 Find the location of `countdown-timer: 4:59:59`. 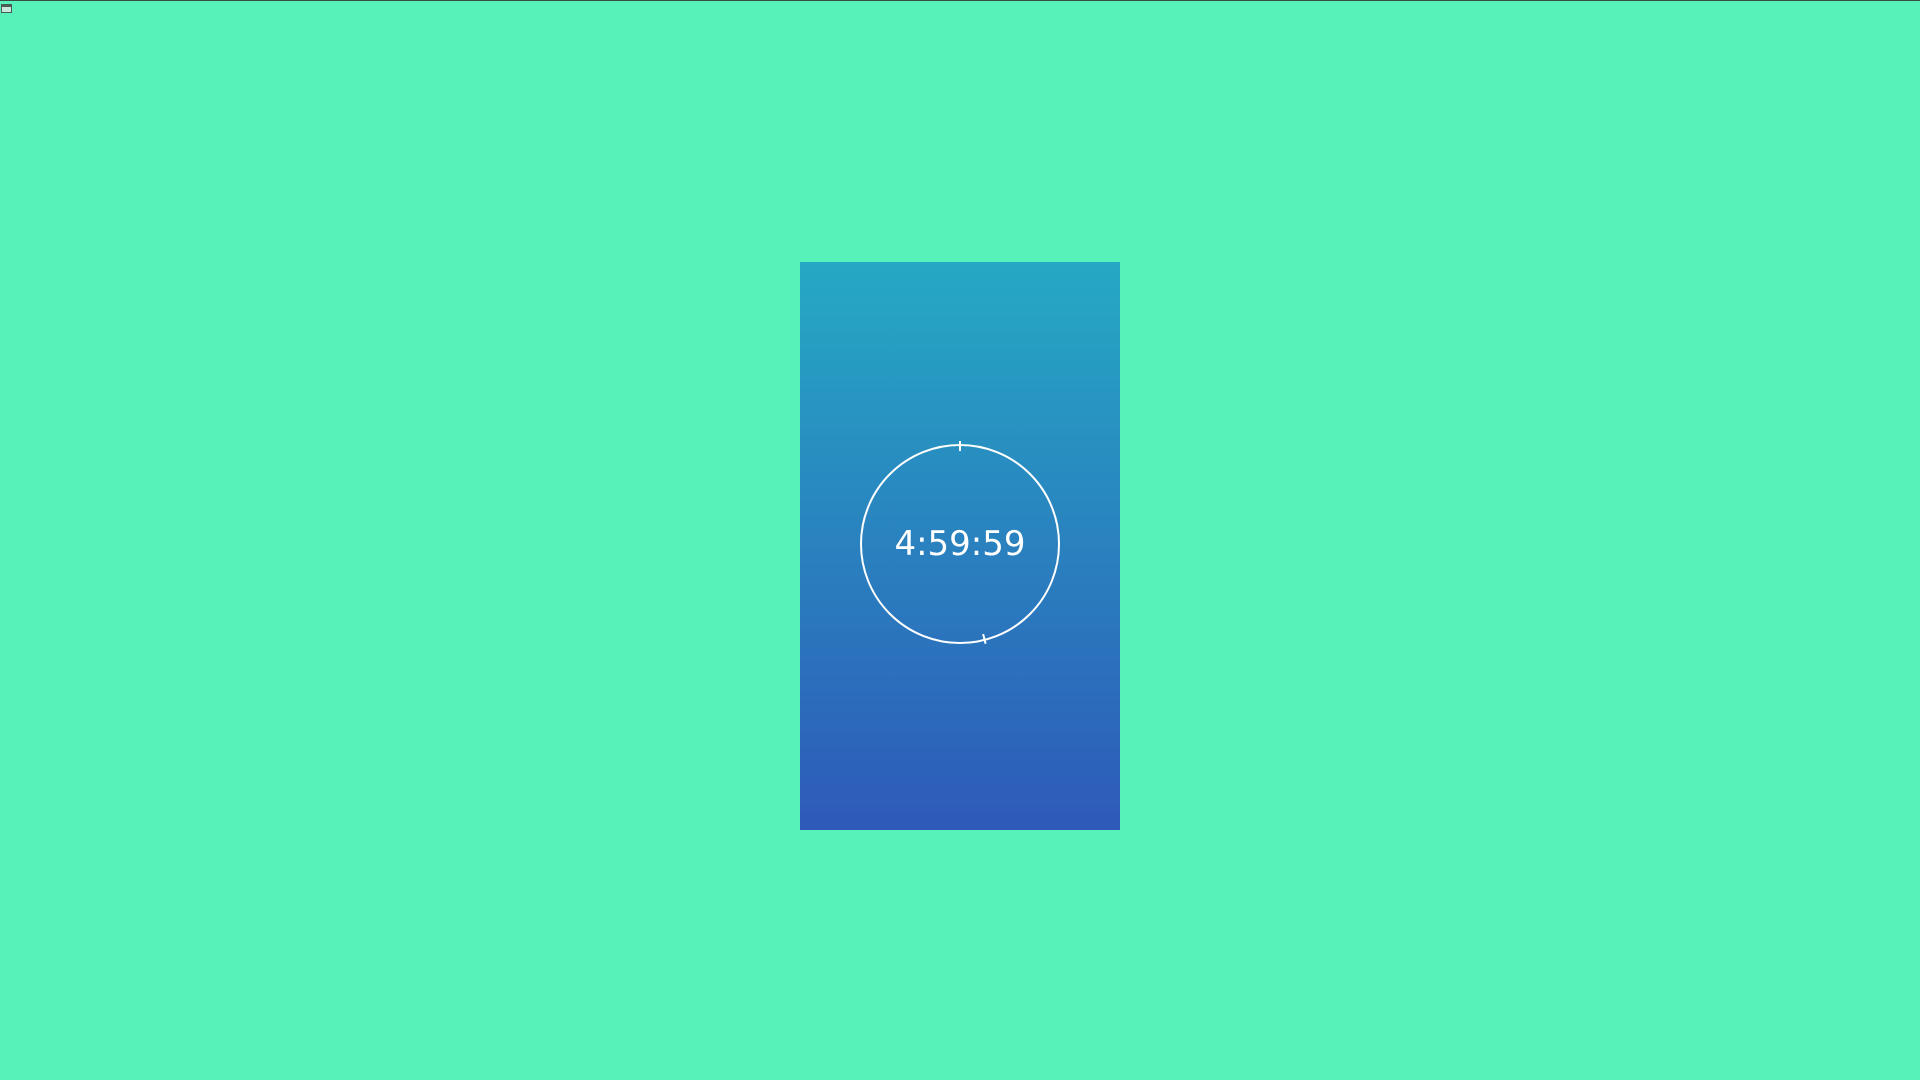

countdown-timer: 4:59:59 is located at coordinates (960, 544).